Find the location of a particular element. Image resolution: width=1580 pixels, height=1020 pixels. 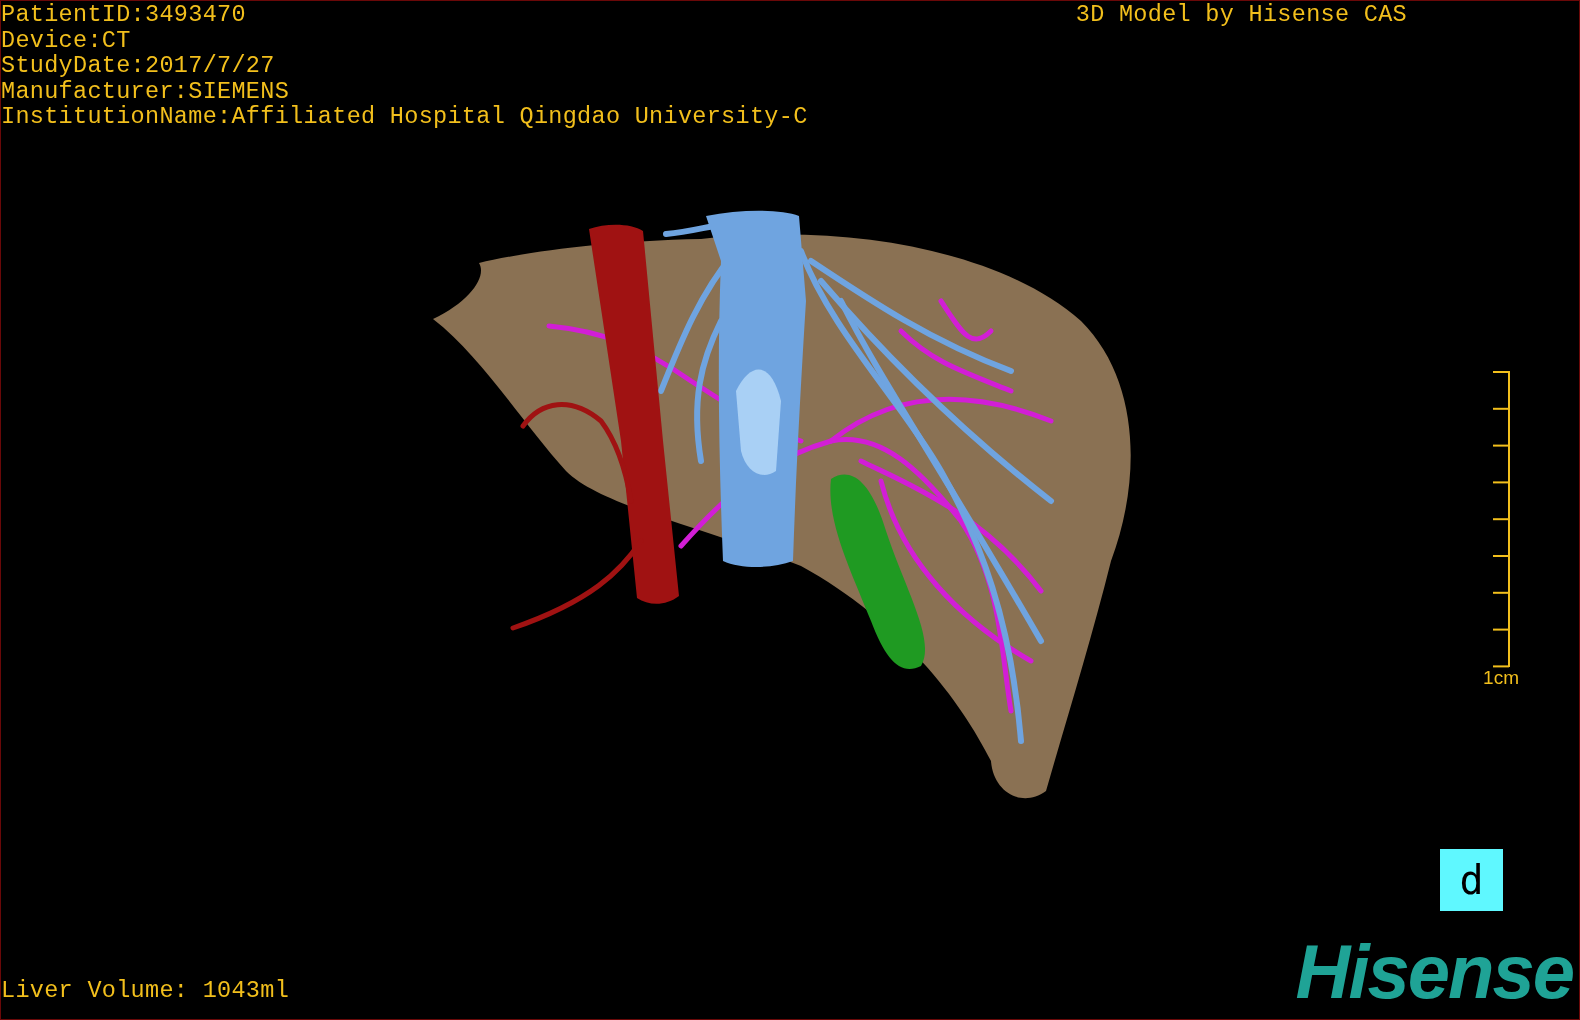

viewer-title: 3D Model by Hisense CAS is located at coordinates (1241, 15).